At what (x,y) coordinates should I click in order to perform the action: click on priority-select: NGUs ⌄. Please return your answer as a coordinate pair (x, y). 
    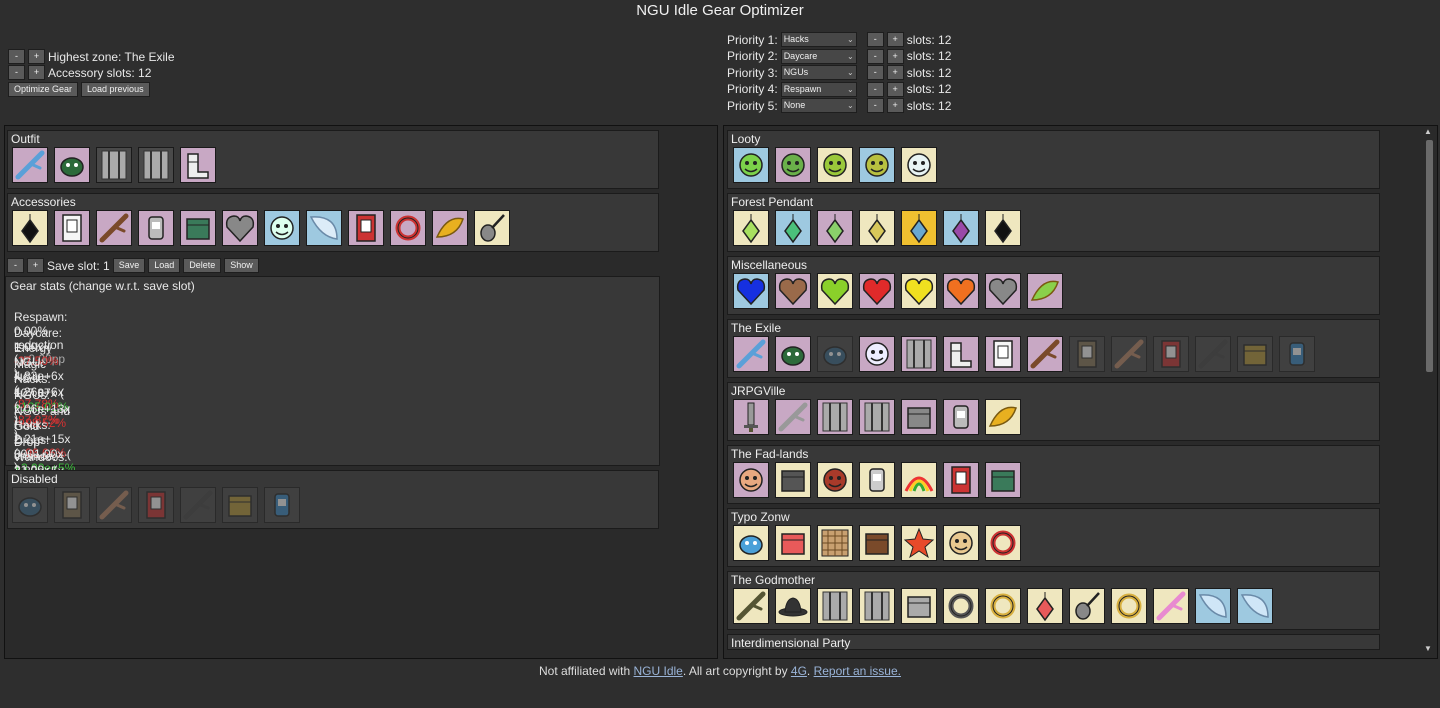
    Looking at the image, I should click on (818, 72).